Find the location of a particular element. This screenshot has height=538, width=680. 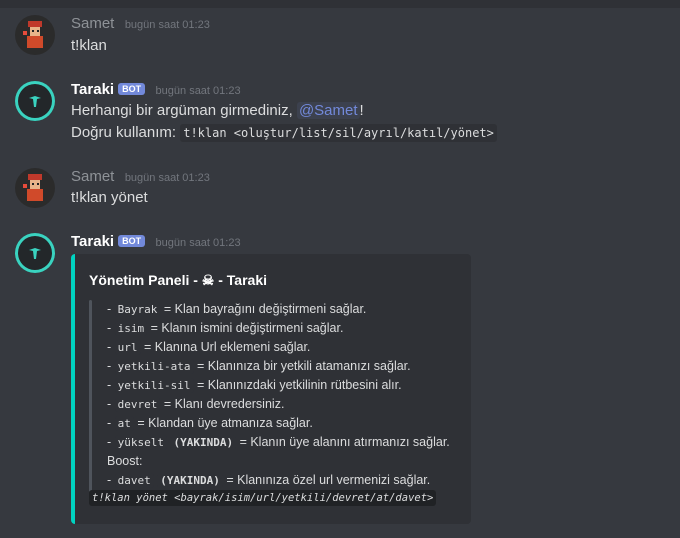

inline-code: devret is located at coordinates (137, 404).